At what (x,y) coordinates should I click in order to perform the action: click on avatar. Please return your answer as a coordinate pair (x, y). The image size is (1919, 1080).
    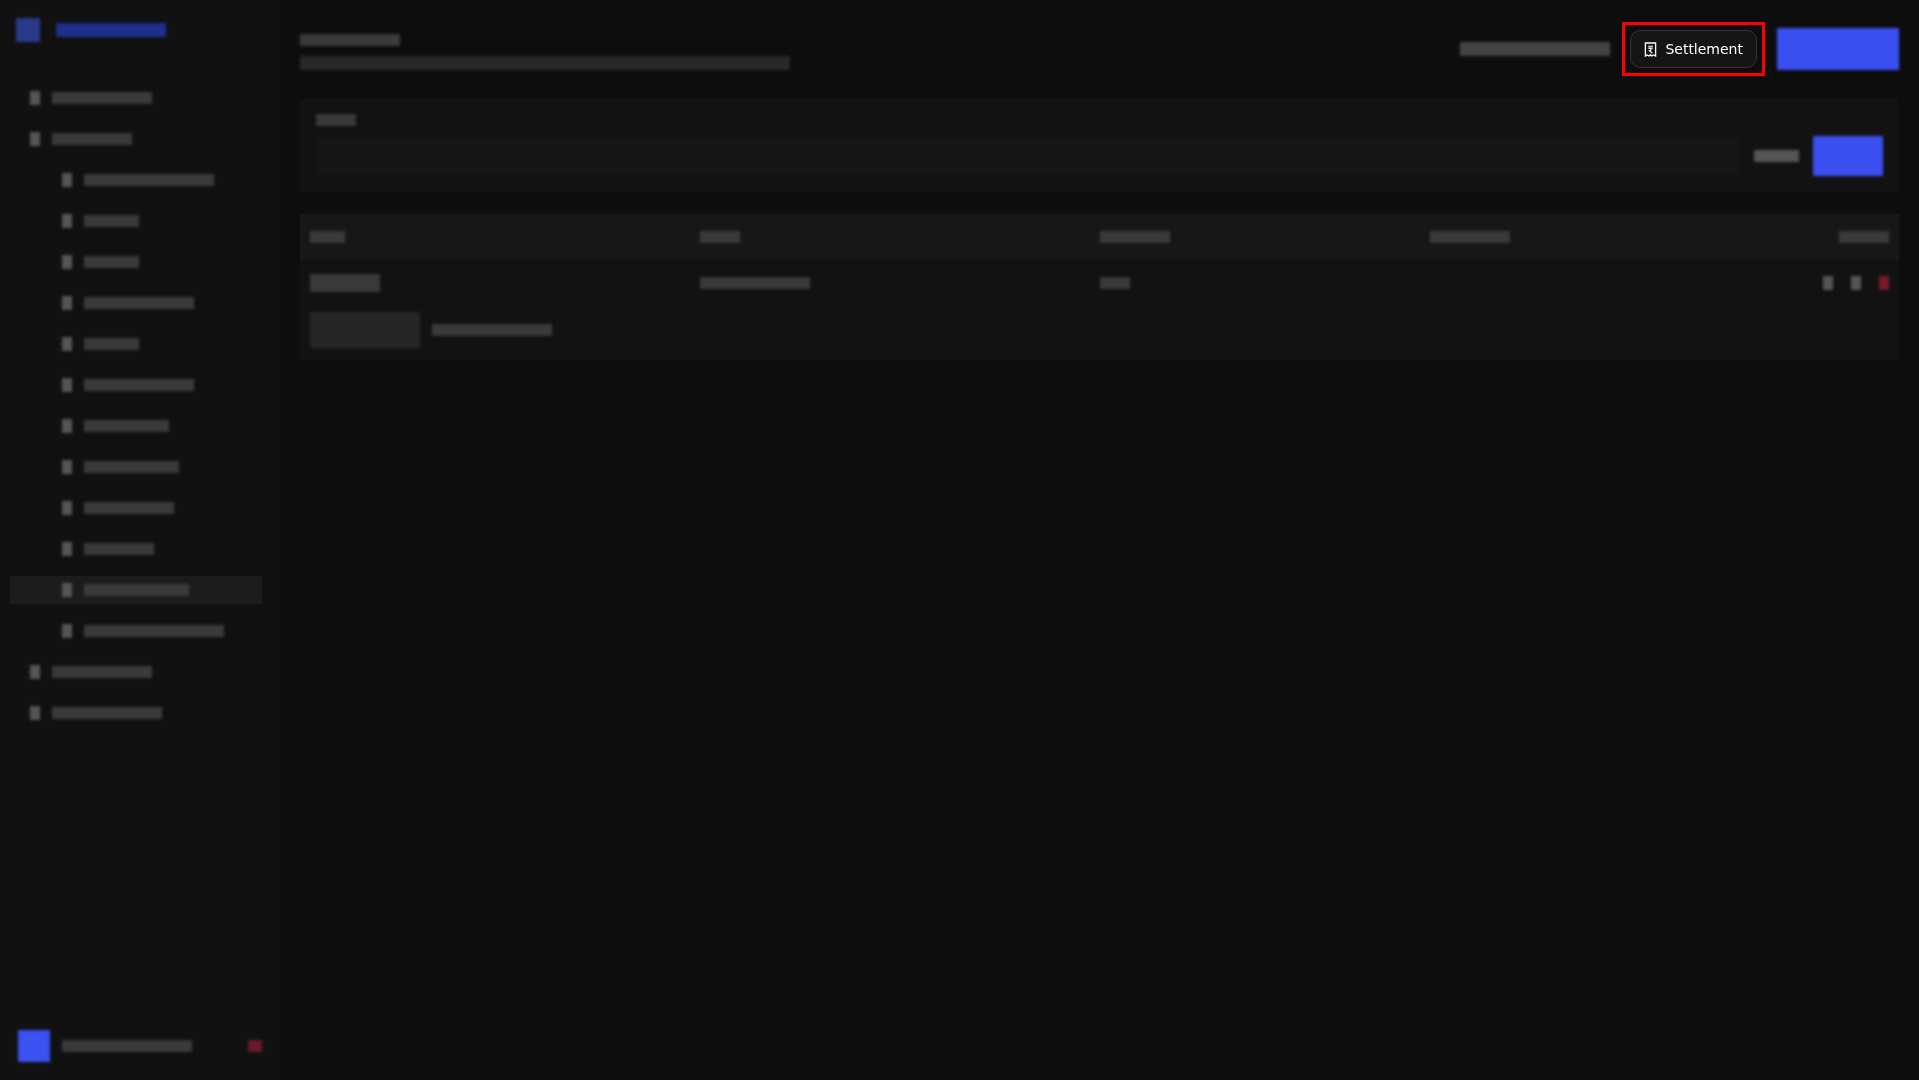
    Looking at the image, I should click on (34, 1046).